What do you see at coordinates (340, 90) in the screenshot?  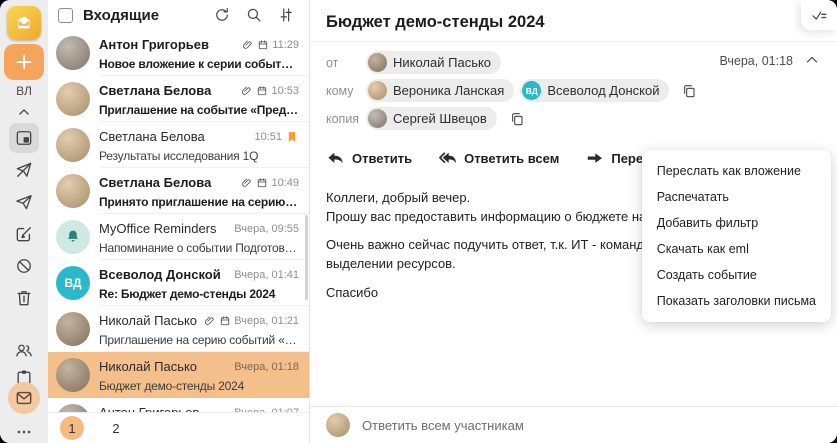 I see `to-label: кому` at bounding box center [340, 90].